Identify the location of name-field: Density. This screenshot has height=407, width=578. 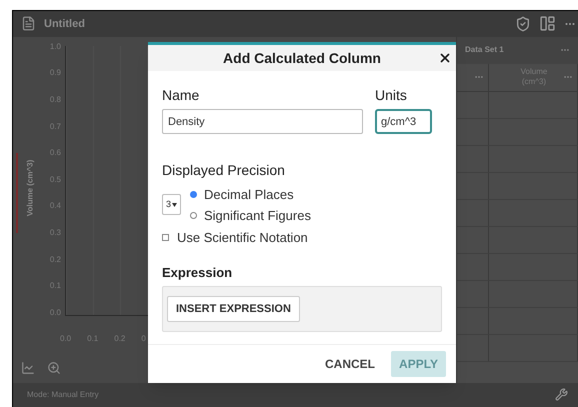
(262, 121).